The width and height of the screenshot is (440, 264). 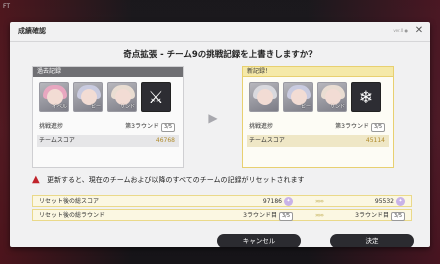 What do you see at coordinates (59, 107) in the screenshot?
I see `character-name-tag: イベル` at bounding box center [59, 107].